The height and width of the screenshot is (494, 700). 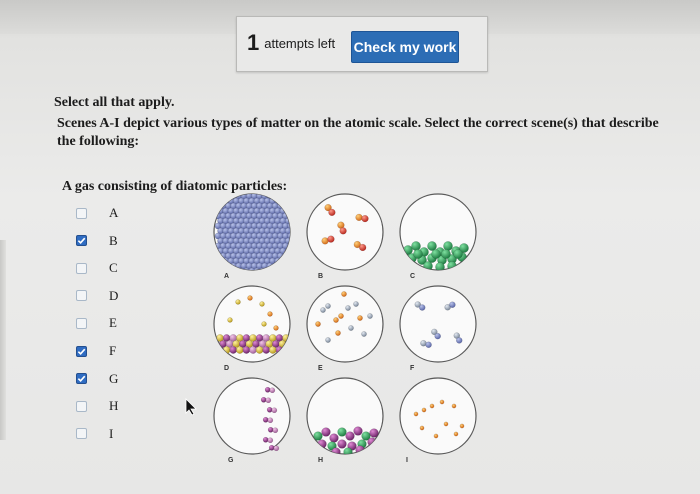 What do you see at coordinates (97, 241) in the screenshot?
I see `option-b: B` at bounding box center [97, 241].